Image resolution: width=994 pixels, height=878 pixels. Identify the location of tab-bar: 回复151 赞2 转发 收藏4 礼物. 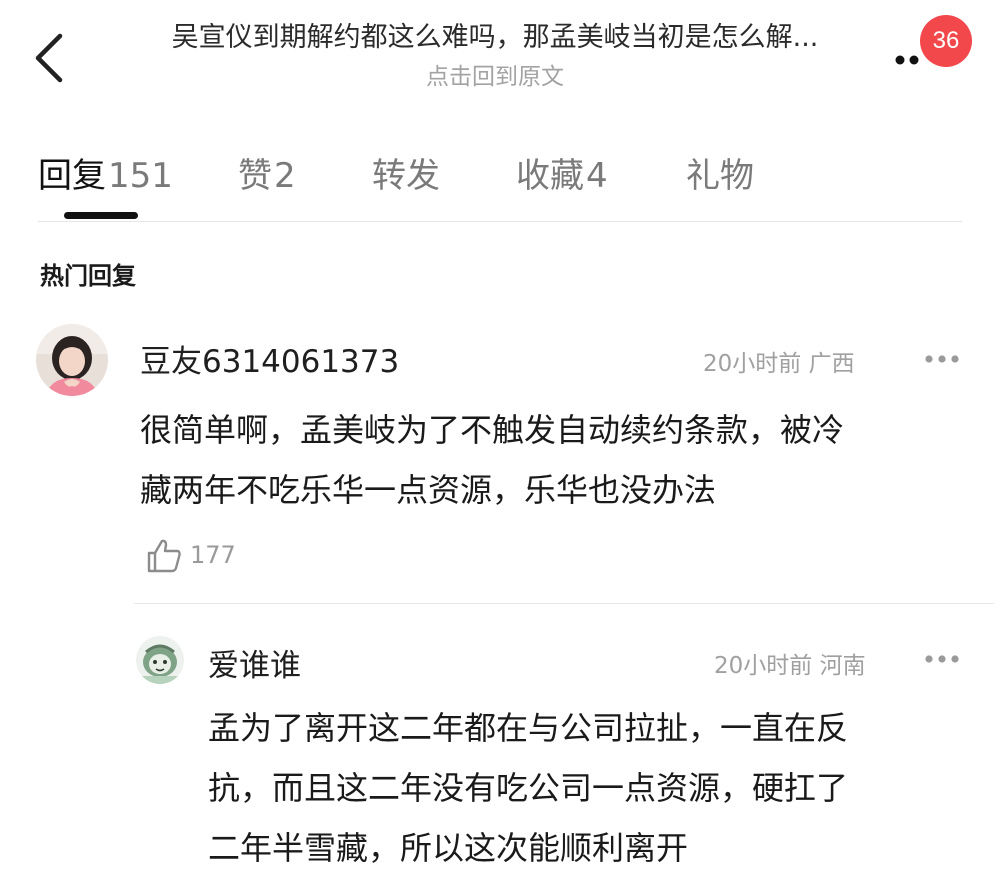
(497, 181).